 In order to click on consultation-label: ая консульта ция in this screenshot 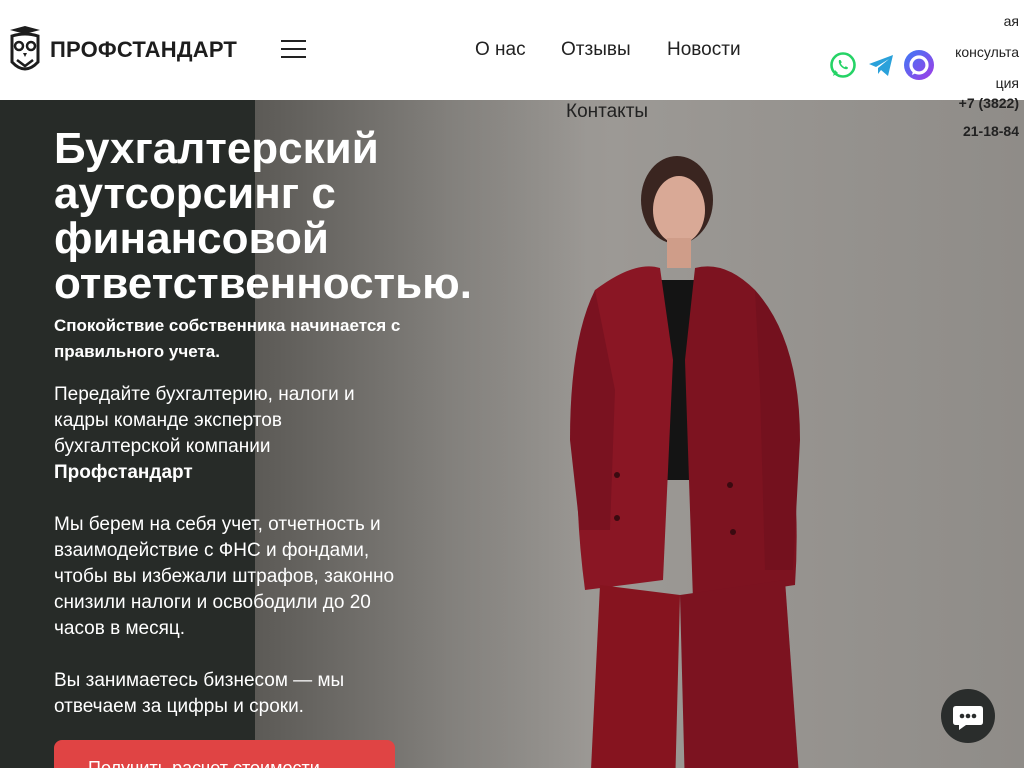, I will do `click(982, 52)`.